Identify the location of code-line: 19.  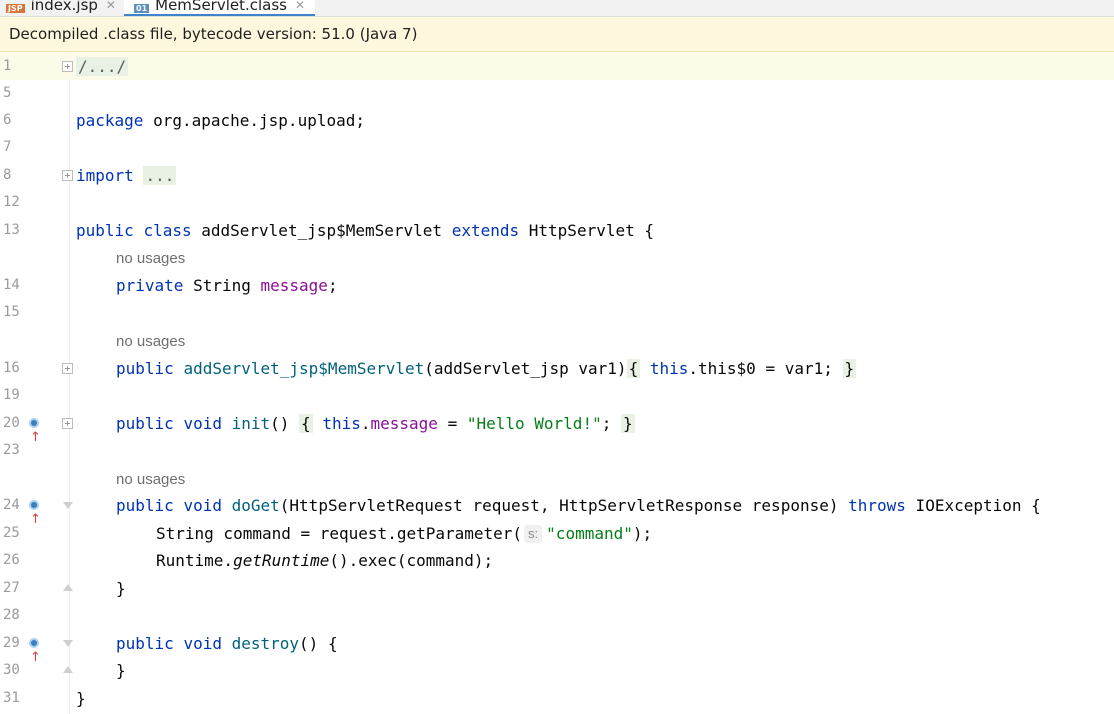
(557, 395).